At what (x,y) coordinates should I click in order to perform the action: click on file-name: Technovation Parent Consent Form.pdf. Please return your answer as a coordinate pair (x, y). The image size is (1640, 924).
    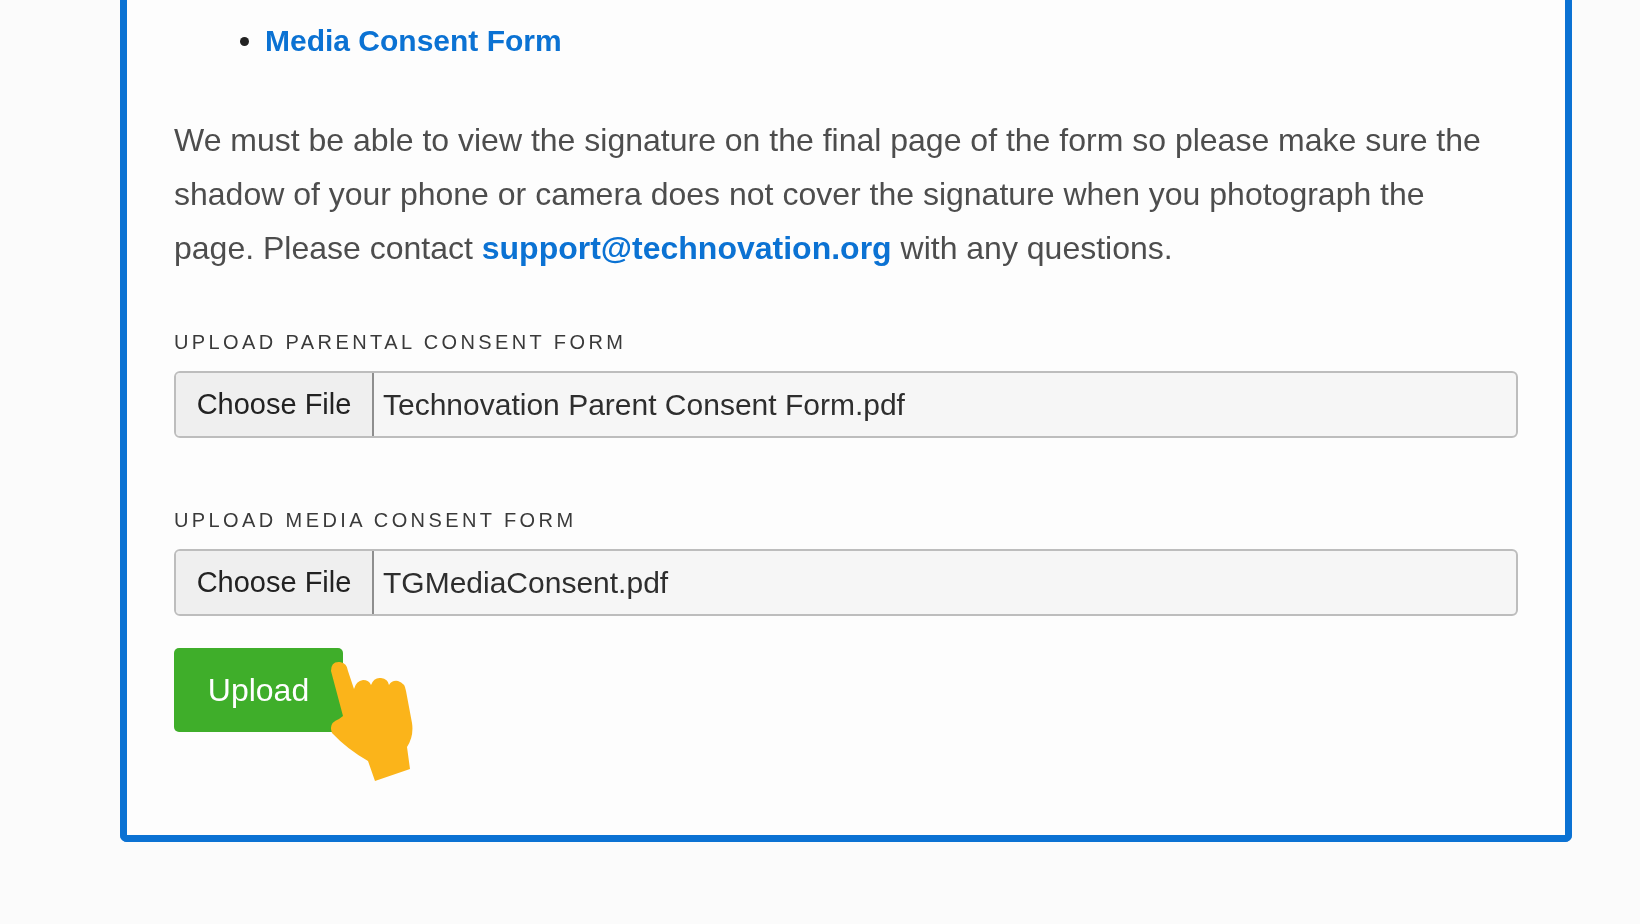
    Looking at the image, I should click on (644, 404).